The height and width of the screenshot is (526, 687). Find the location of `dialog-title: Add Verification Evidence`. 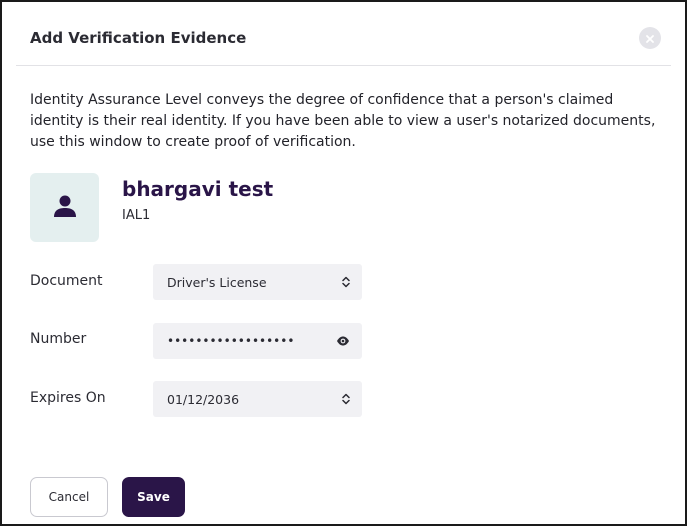

dialog-title: Add Verification Evidence is located at coordinates (138, 38).